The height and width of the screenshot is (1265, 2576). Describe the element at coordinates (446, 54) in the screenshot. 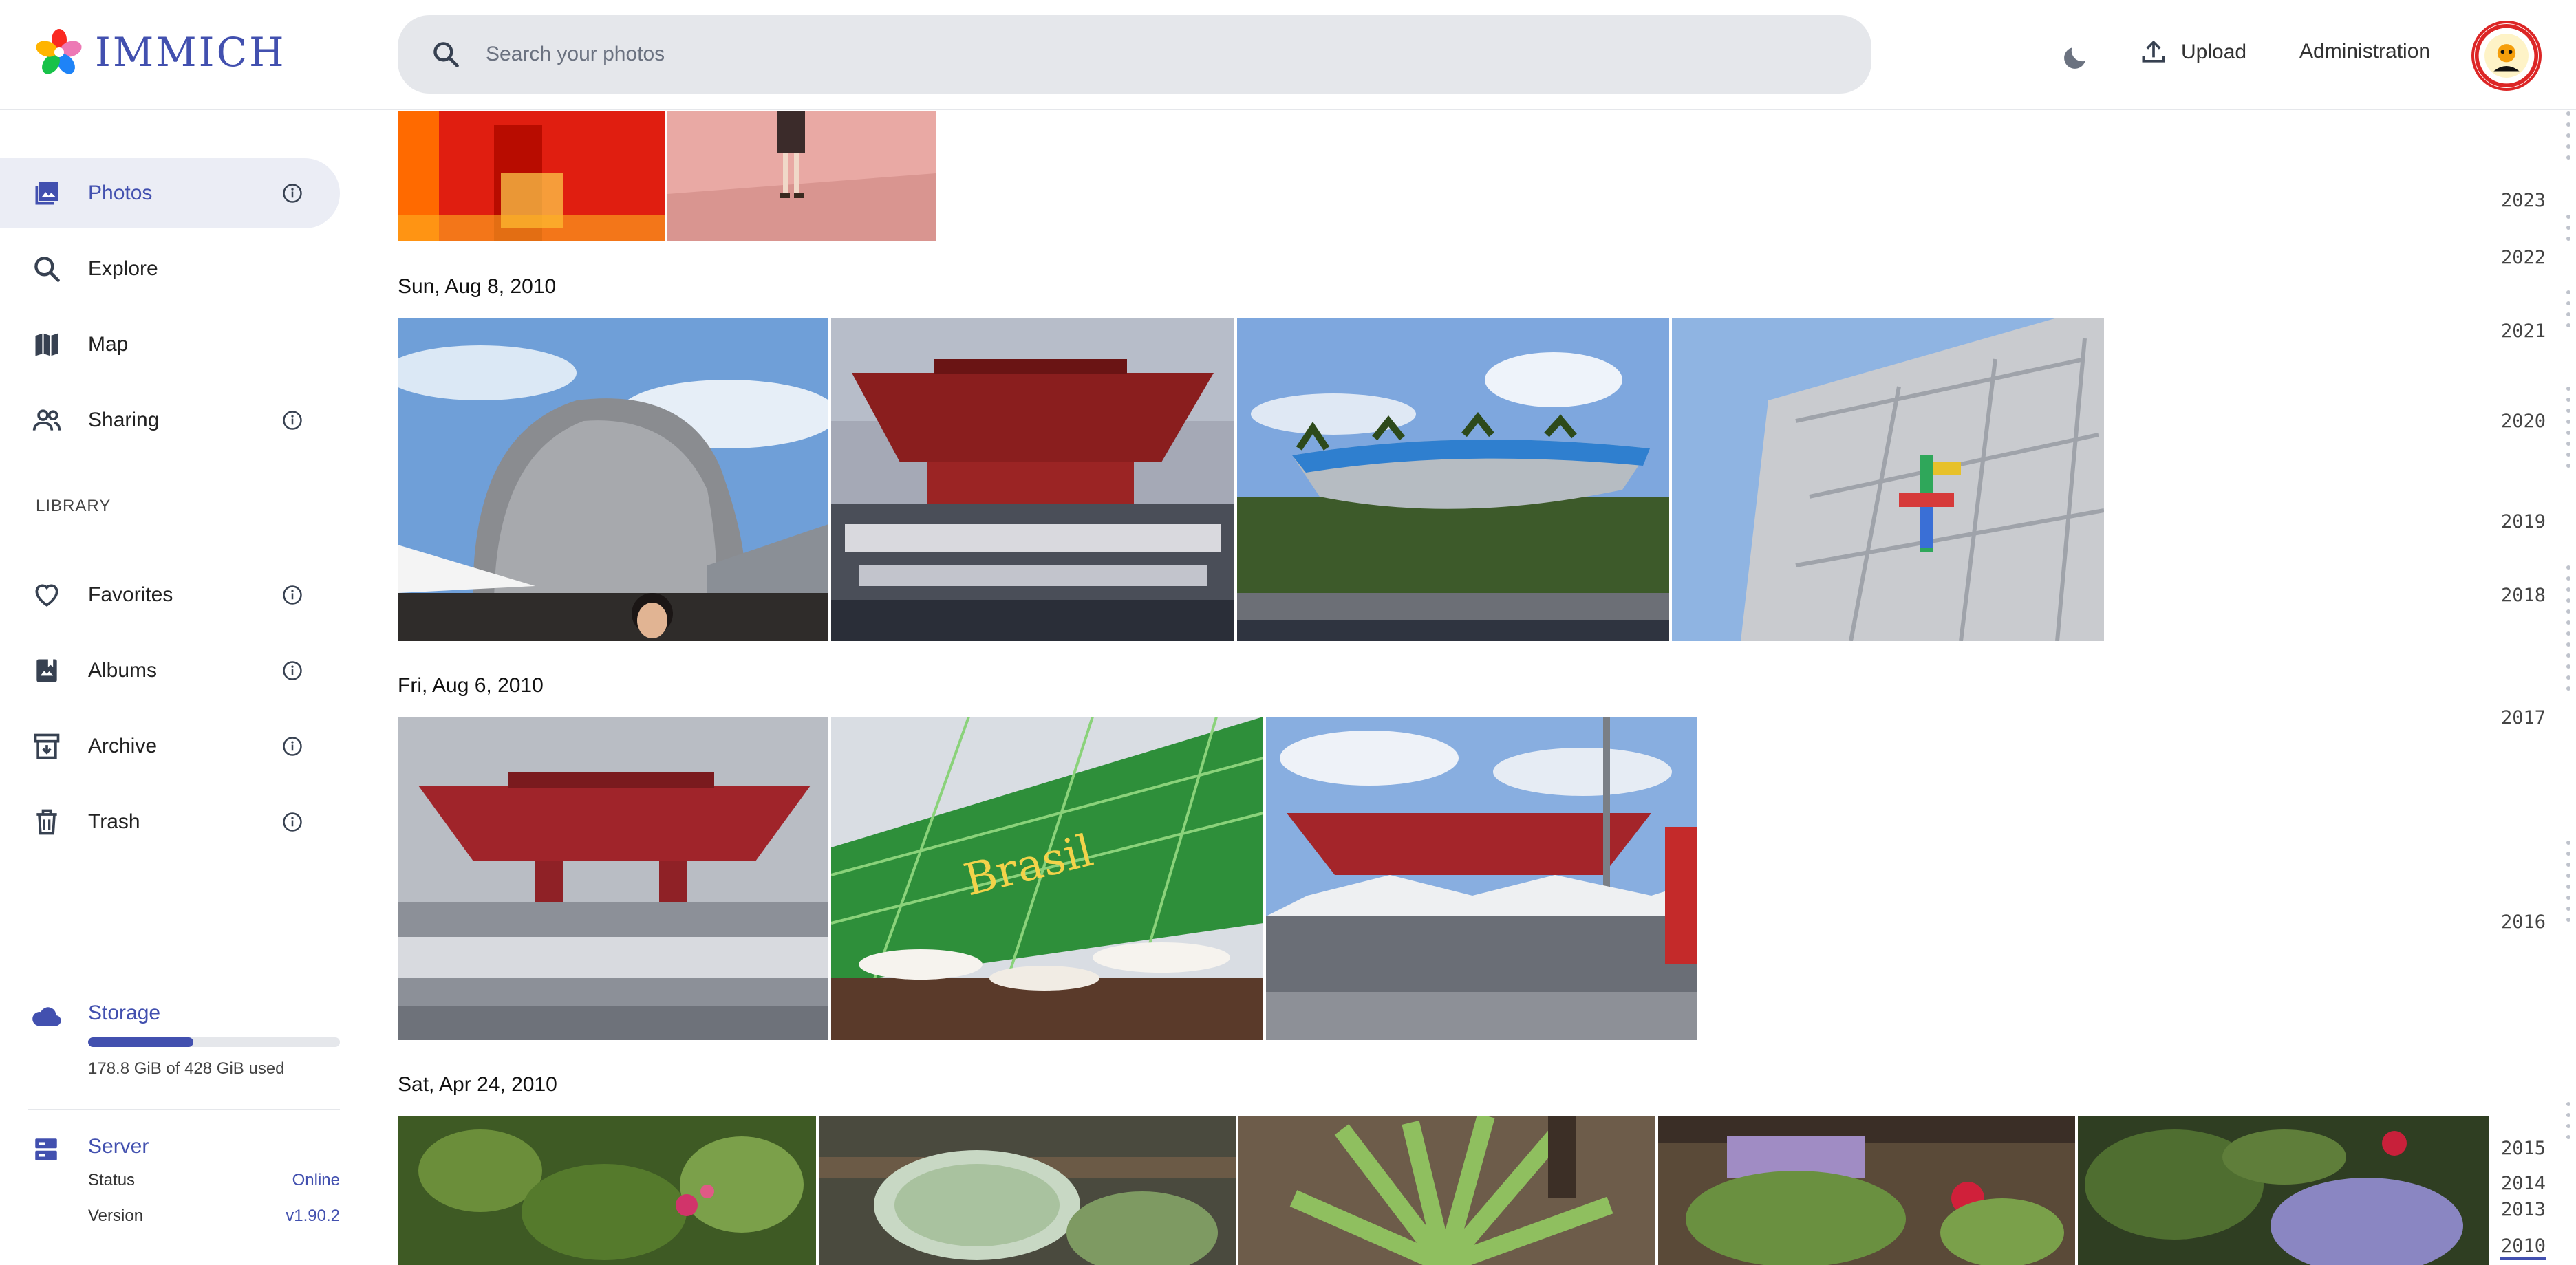

I see `search-icon` at that location.